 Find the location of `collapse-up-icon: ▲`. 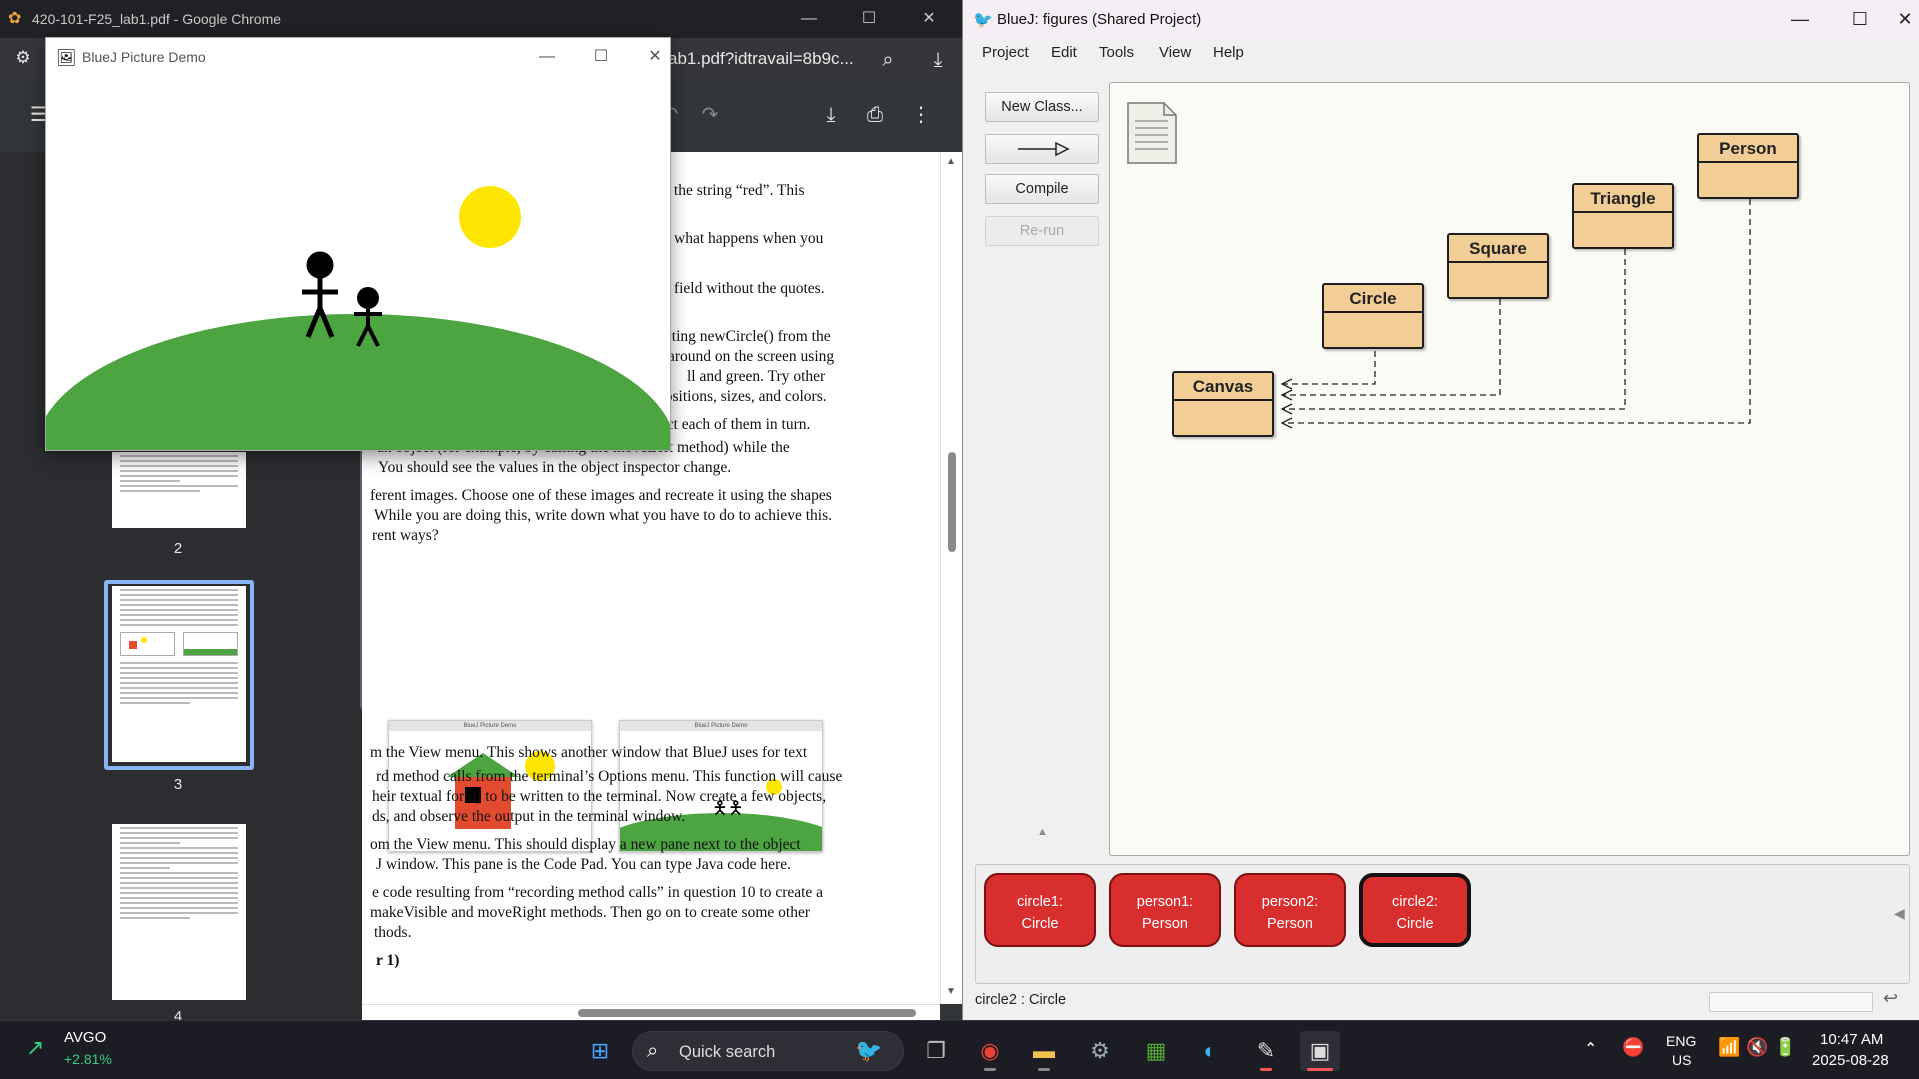

collapse-up-icon: ▲ is located at coordinates (1042, 832).